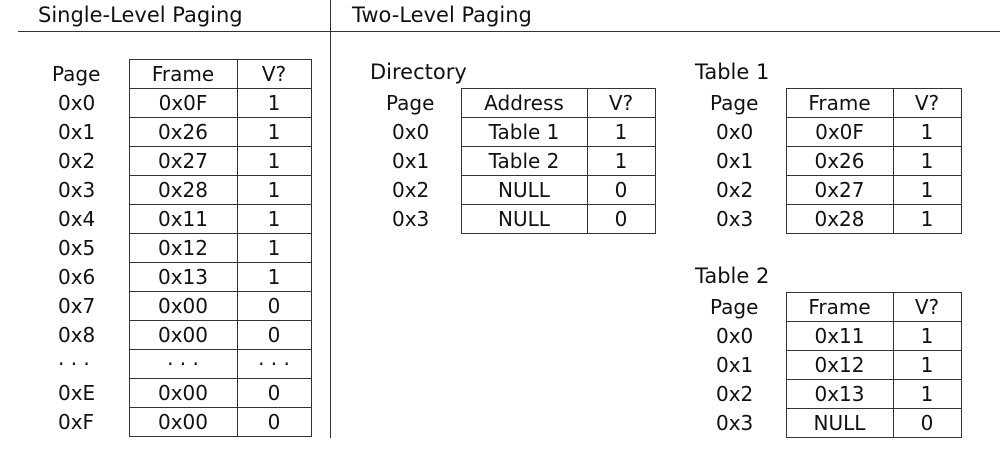 This screenshot has width=1003, height=457. I want to click on table-row: 0x2 NULL 0, so click(521, 190).